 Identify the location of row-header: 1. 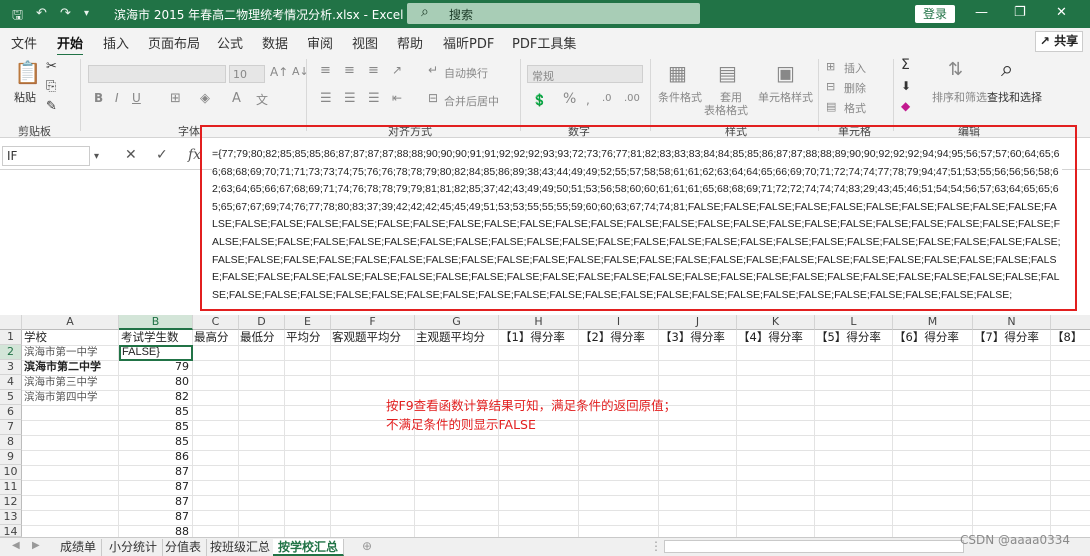
(11, 337).